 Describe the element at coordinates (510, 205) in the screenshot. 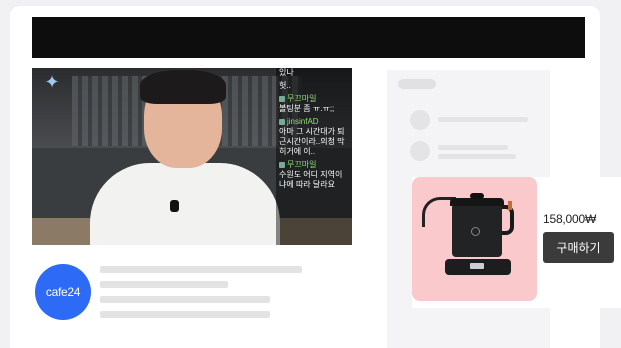

I see `kettle-accent` at that location.